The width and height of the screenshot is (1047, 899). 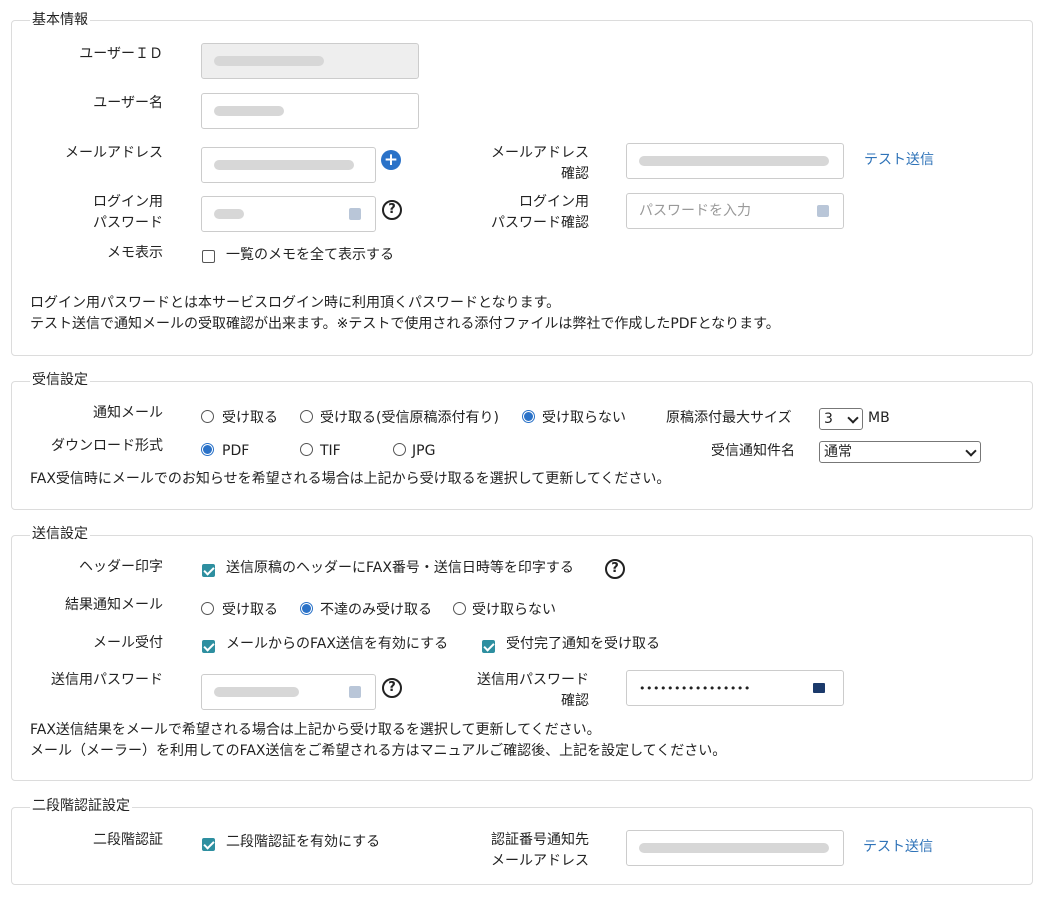 What do you see at coordinates (376, 610) in the screenshot?
I see `result-option-label: 不達のみ受け取る` at bounding box center [376, 610].